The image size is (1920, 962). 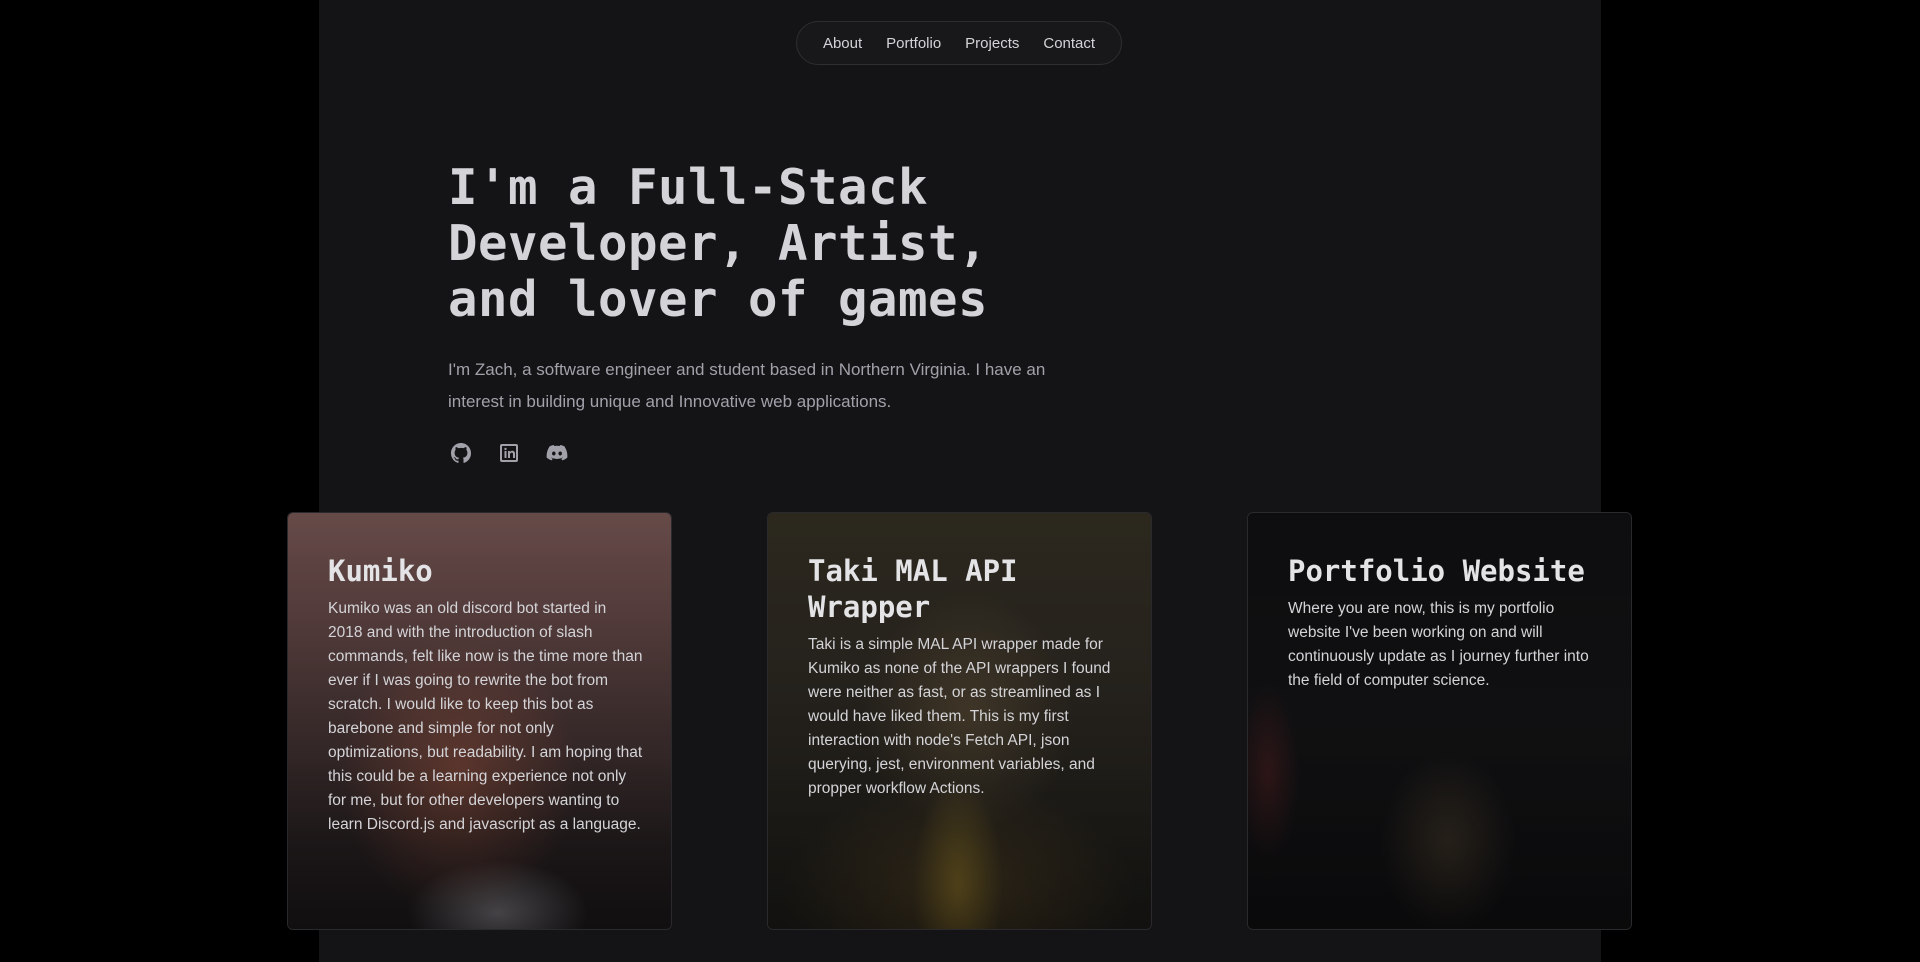 I want to click on project-card-title: Kumiko, so click(x=380, y=571).